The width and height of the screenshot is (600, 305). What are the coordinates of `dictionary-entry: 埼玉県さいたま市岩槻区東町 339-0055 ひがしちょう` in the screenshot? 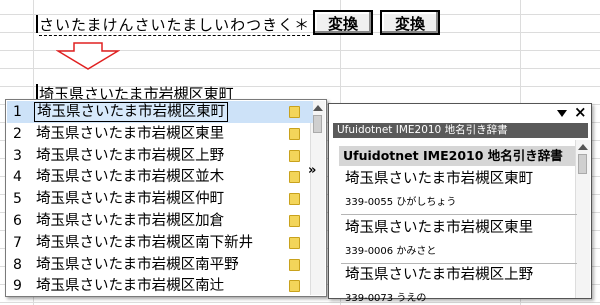 It's located at (439, 189).